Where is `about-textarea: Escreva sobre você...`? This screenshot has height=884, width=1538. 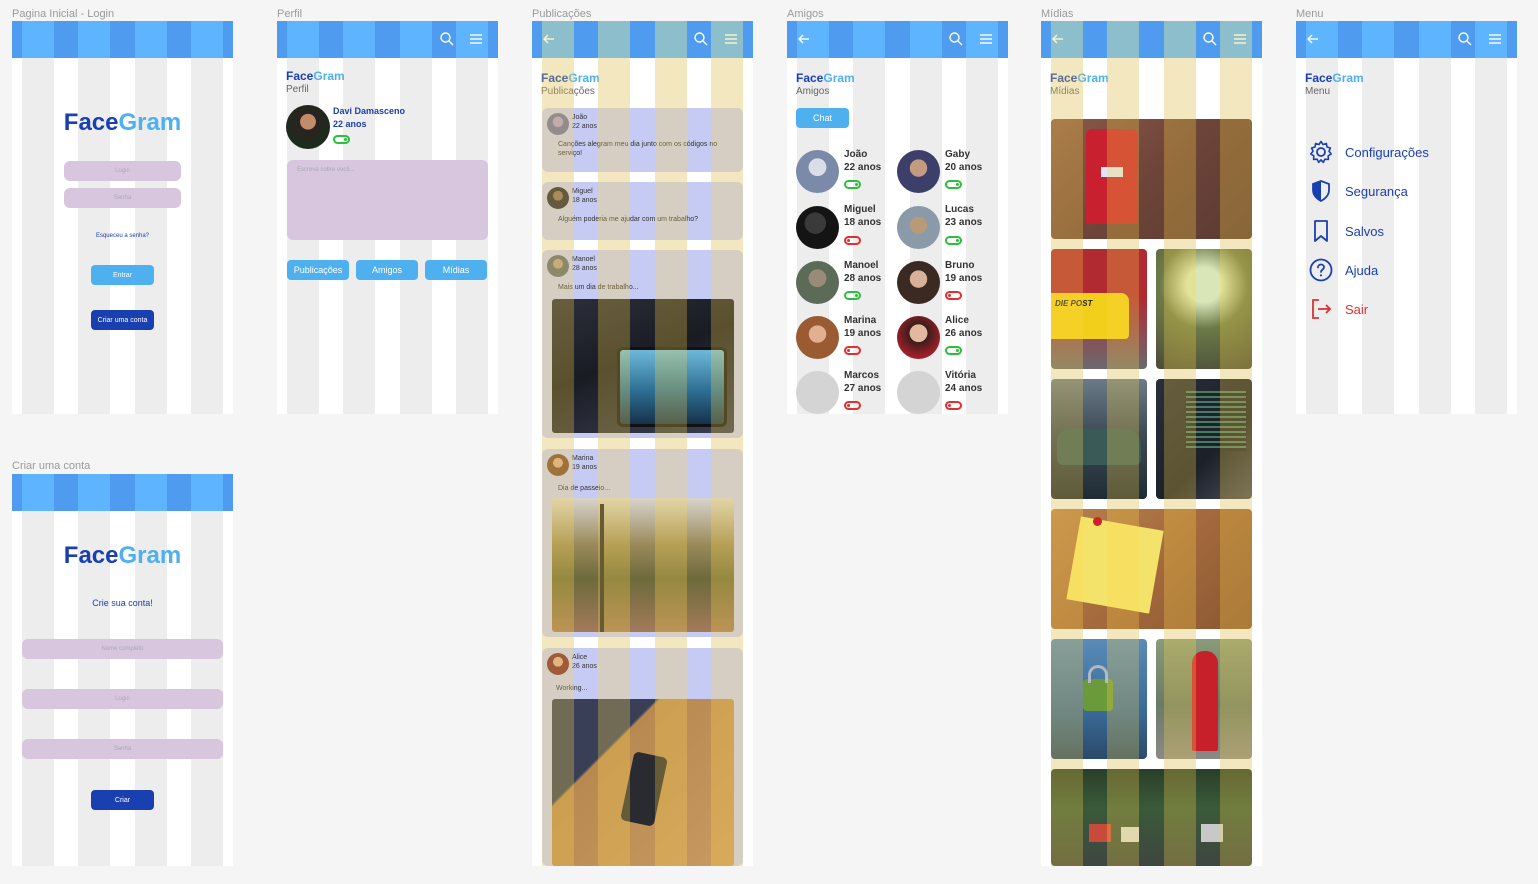
about-textarea: Escreva sobre você... is located at coordinates (387, 200).